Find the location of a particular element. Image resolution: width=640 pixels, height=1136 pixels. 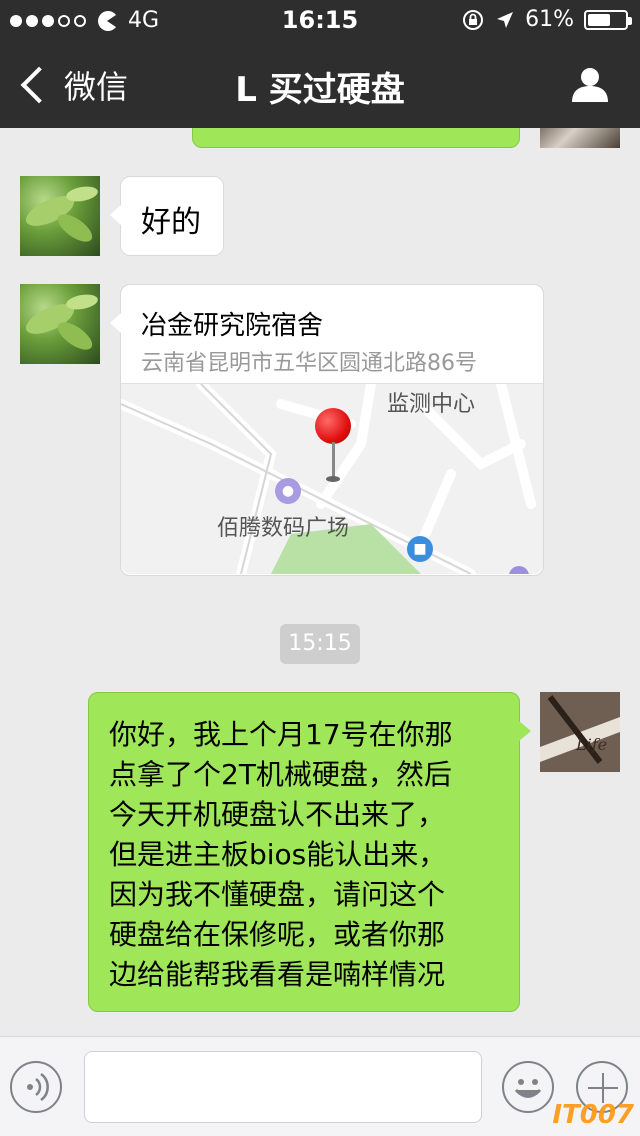

voice-icon is located at coordinates (36, 1087).